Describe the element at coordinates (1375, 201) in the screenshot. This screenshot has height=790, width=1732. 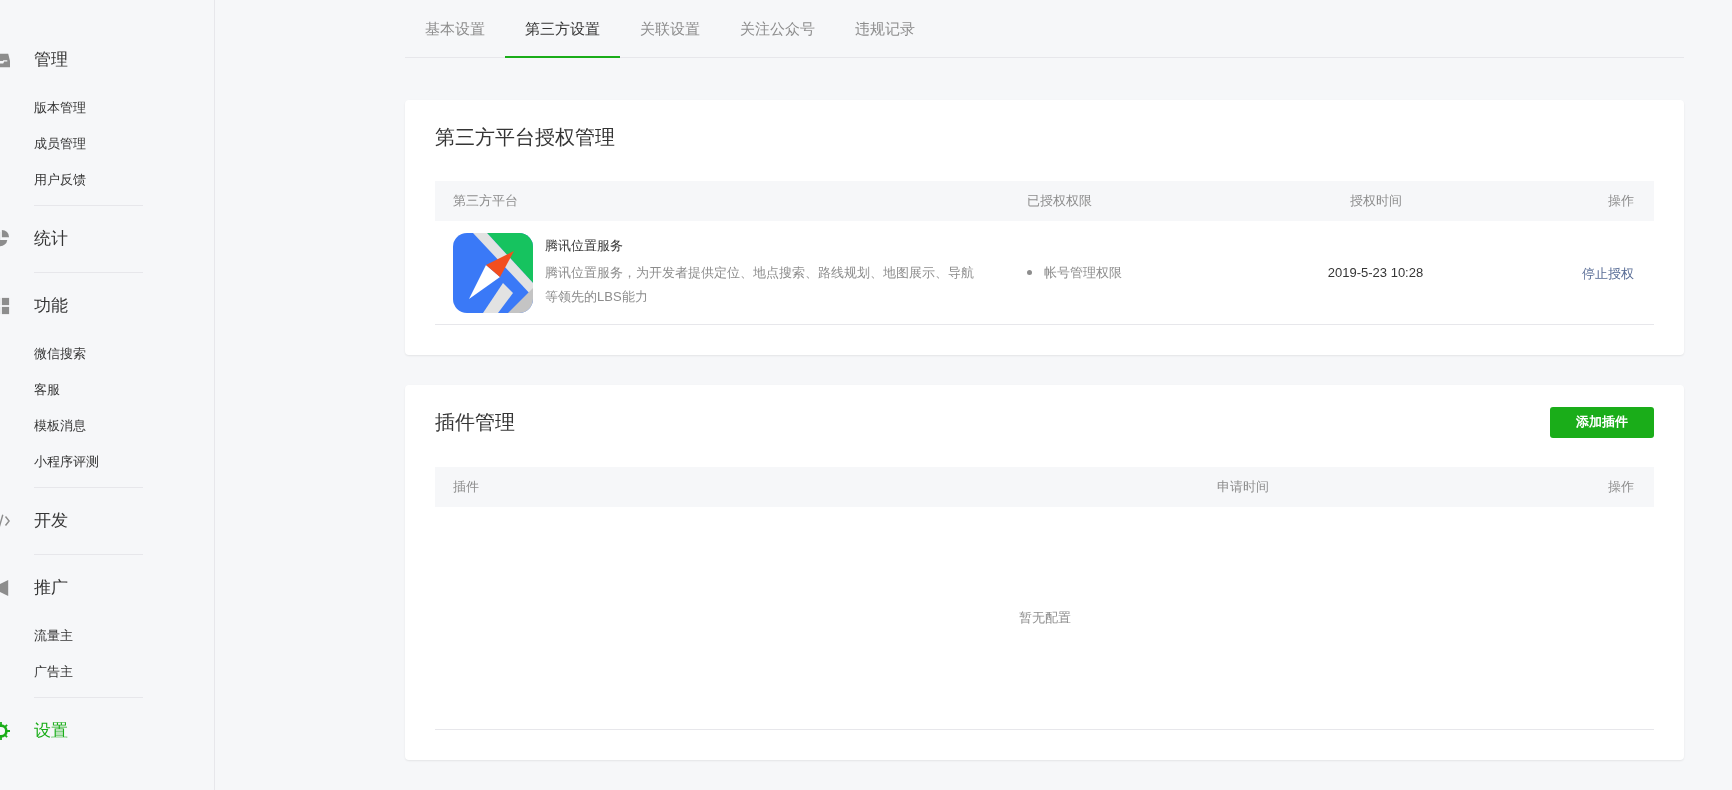
I see `column-header: 授权时间` at that location.